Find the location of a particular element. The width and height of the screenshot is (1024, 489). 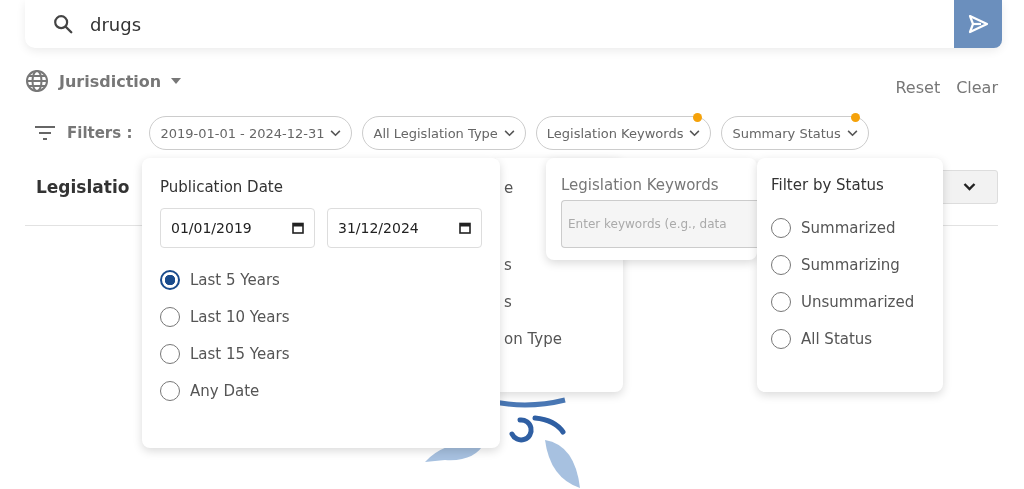

radio-option: All Status is located at coordinates (850, 339).